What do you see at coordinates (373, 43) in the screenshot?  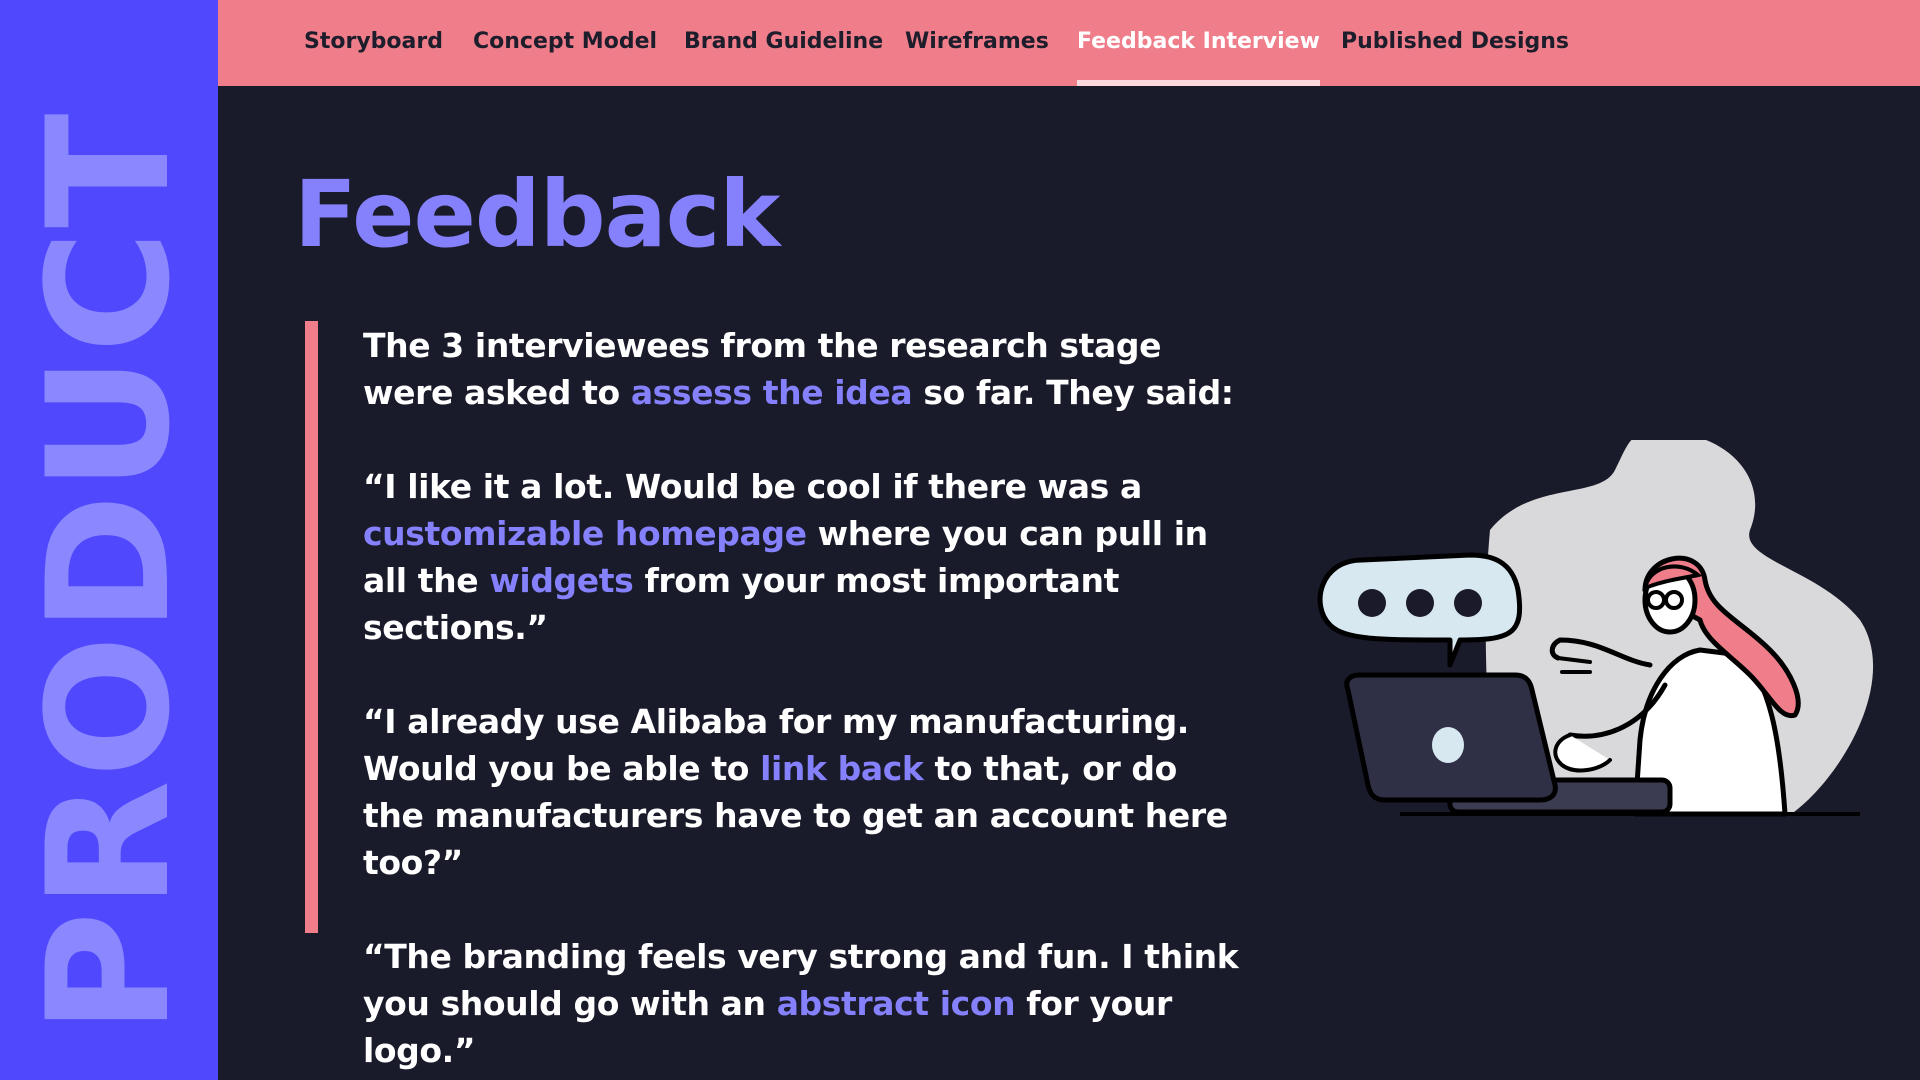 I see `tab-storyboard: Storyboard` at bounding box center [373, 43].